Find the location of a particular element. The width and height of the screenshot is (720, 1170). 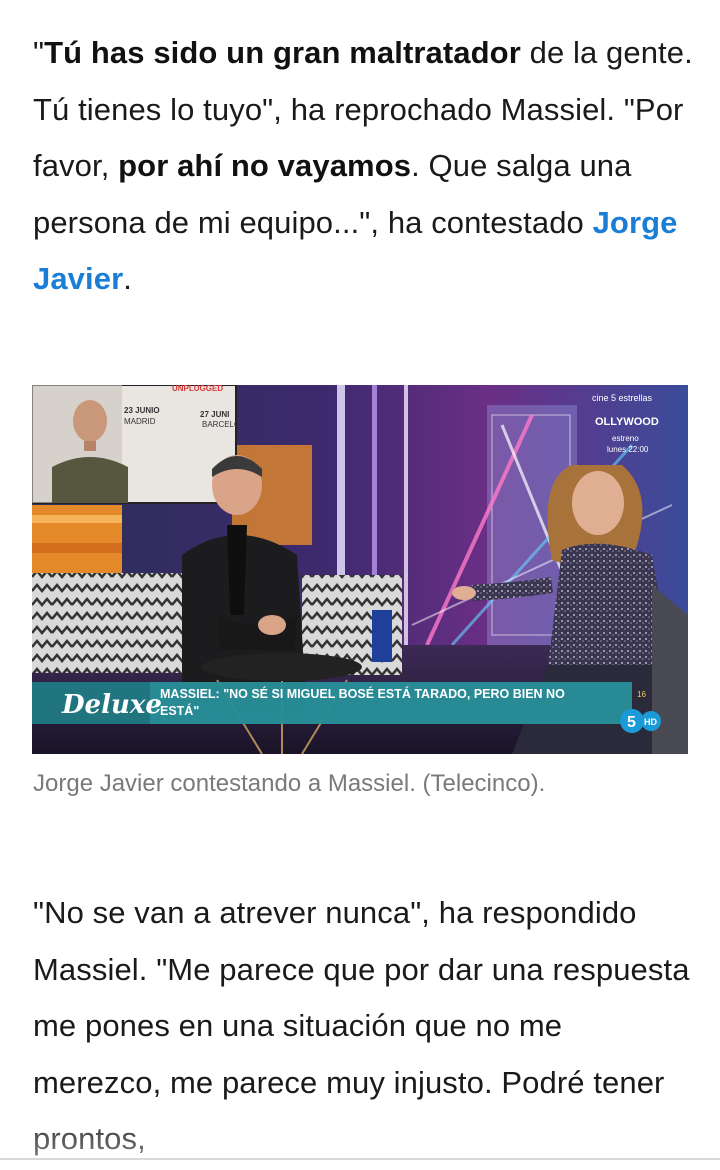

screen-date-1: 23 JUNIO is located at coordinates (142, 410).